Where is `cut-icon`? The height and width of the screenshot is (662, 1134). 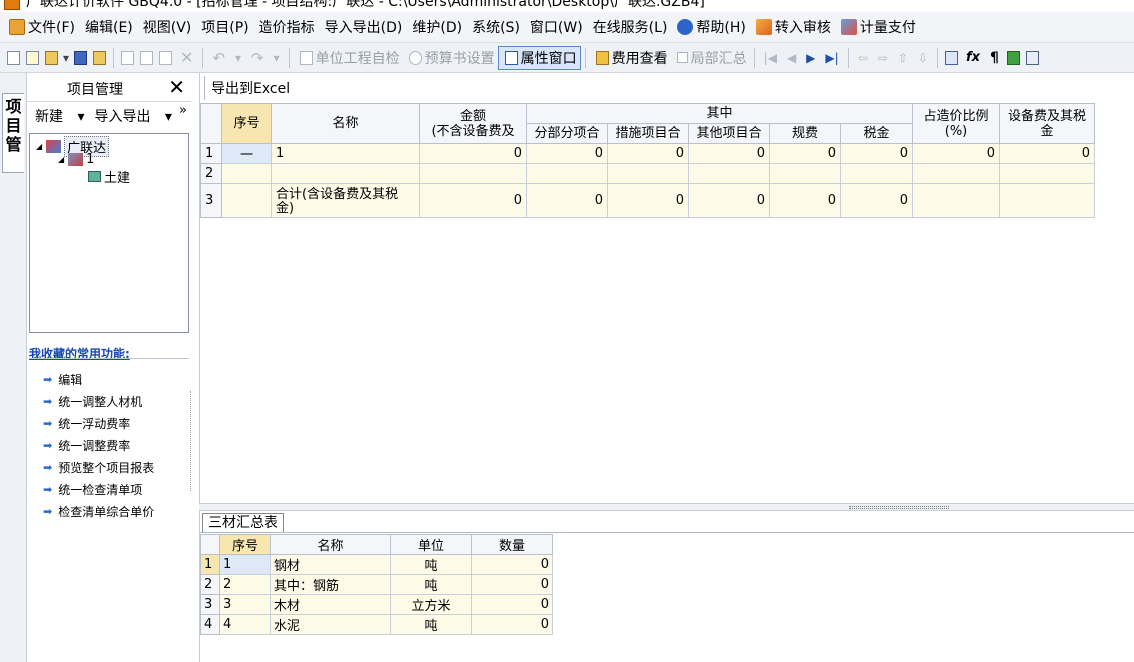
cut-icon is located at coordinates (128, 57).